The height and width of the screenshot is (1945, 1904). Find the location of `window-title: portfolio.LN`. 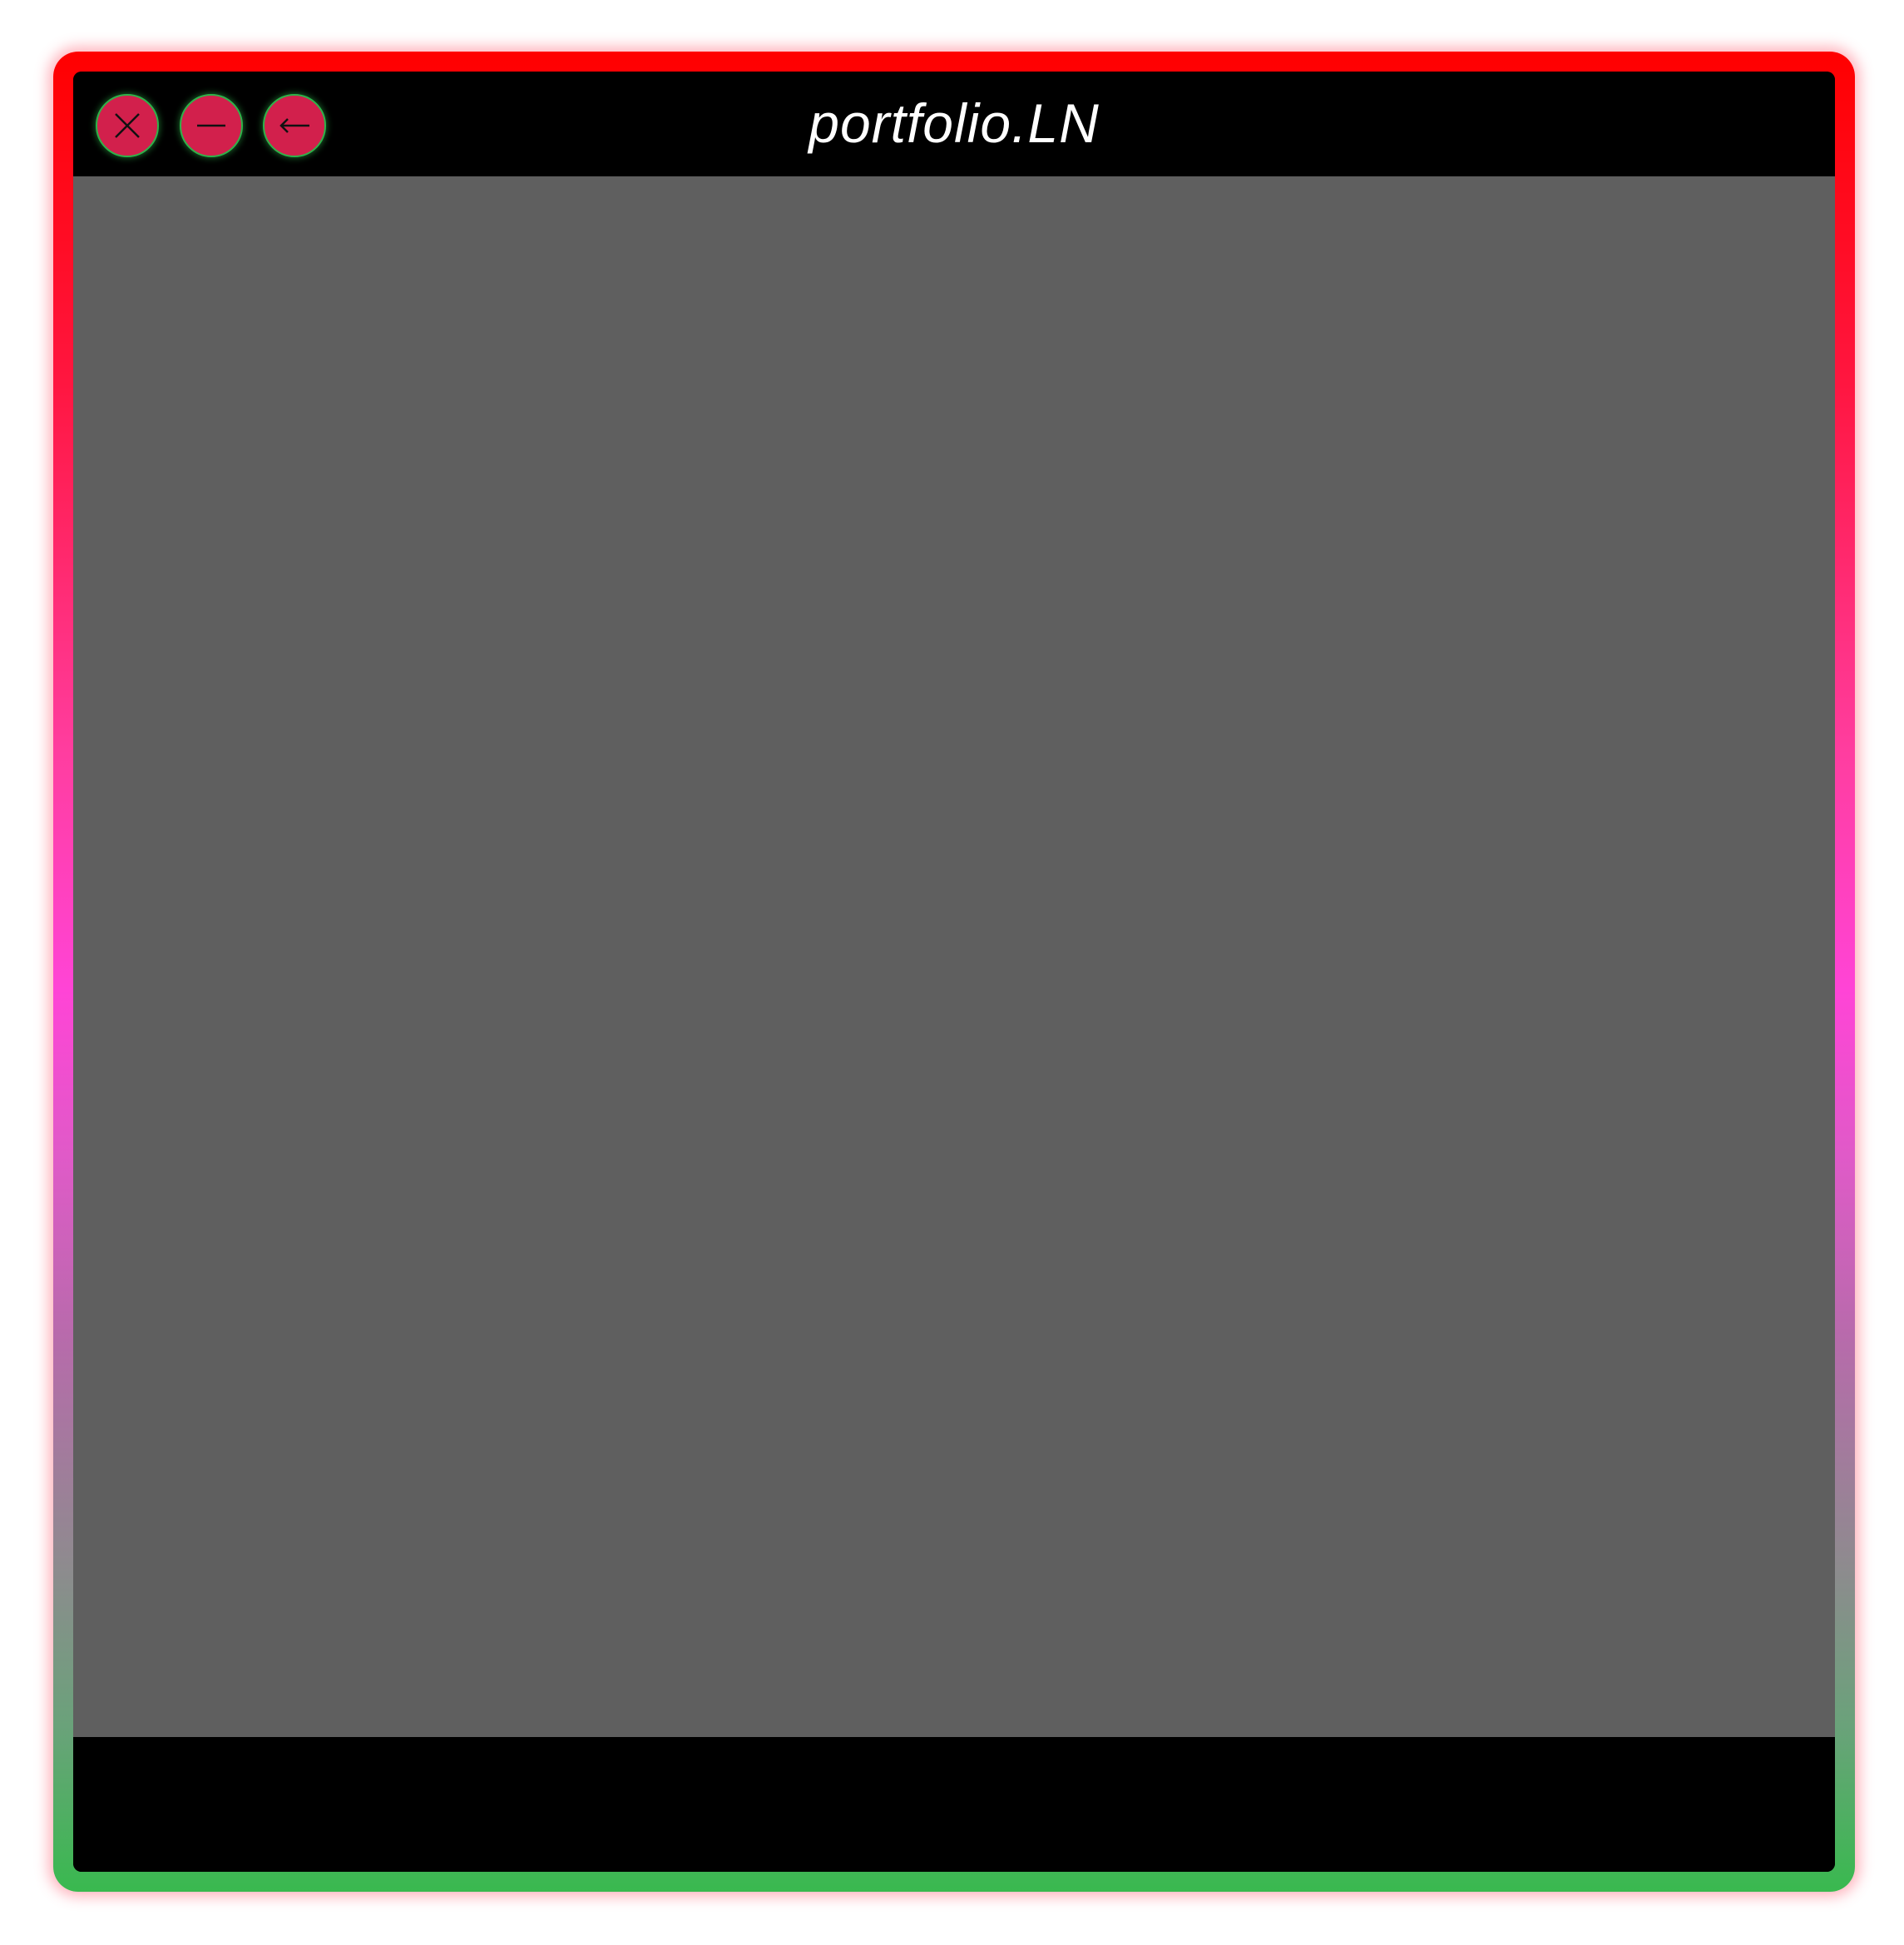

window-title: portfolio.LN is located at coordinates (954, 123).